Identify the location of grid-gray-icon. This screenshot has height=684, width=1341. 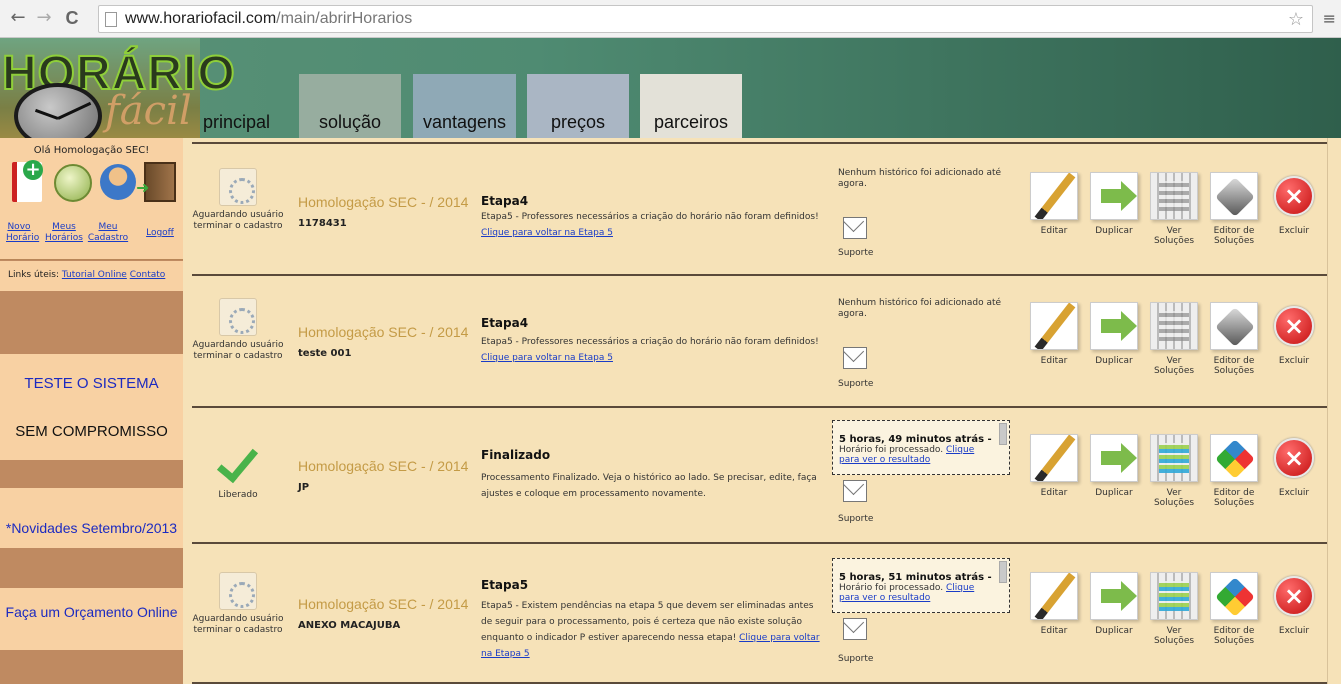
(1174, 196).